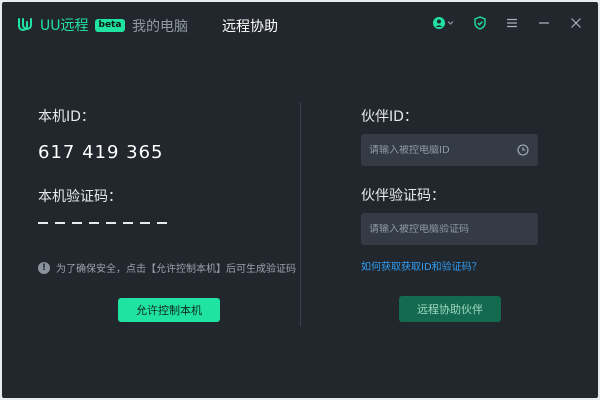 This screenshot has height=400, width=600. I want to click on security-button, so click(480, 23).